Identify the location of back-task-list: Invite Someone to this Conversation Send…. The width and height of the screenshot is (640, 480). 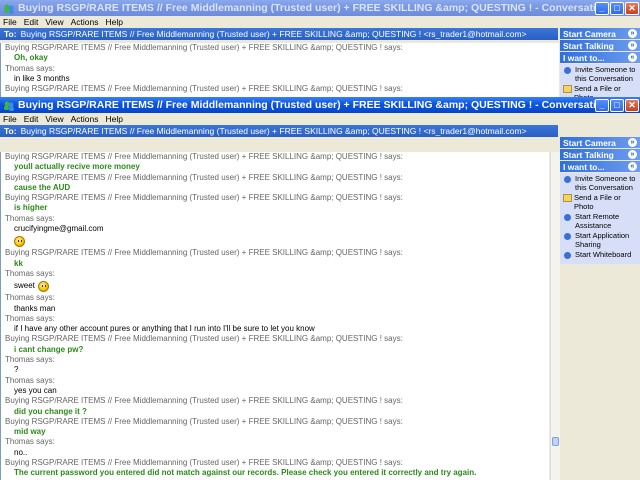
(600, 80).